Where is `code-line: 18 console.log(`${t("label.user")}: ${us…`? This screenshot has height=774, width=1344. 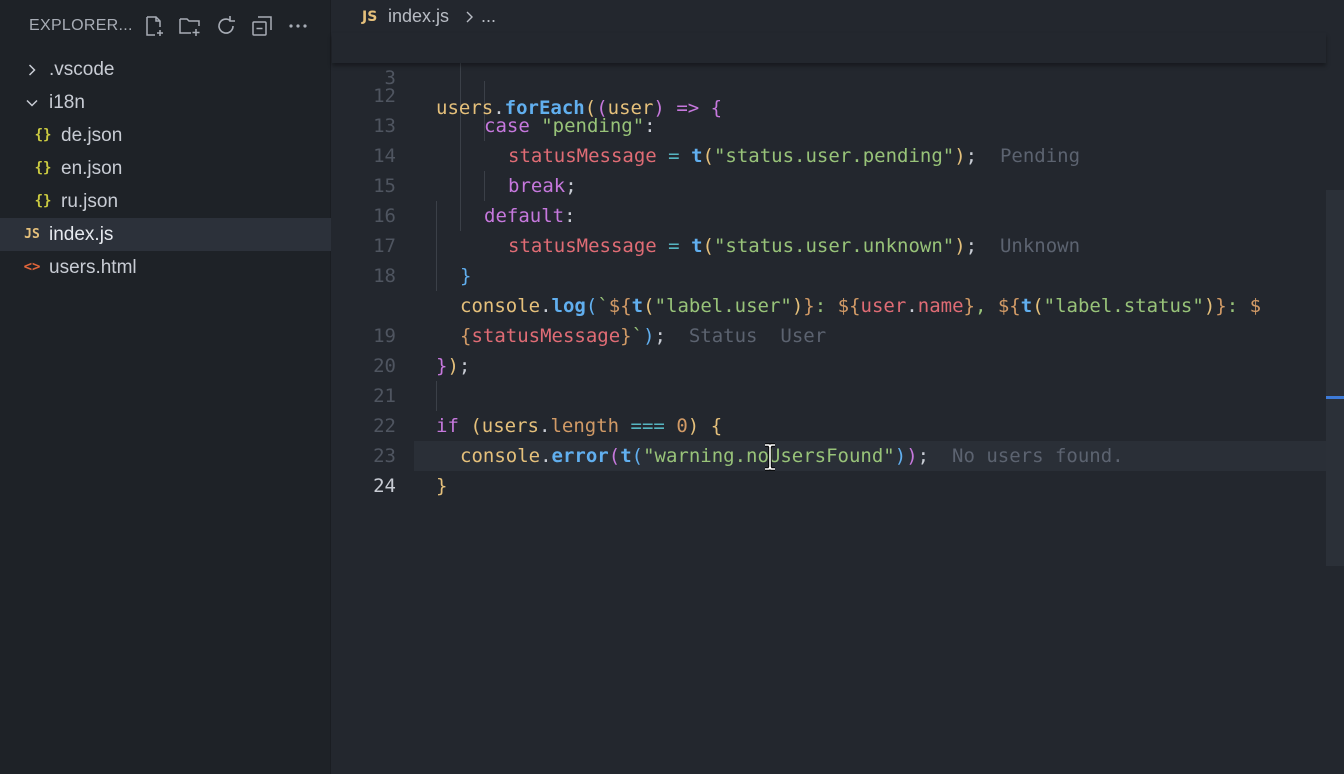 code-line: 18 console.log(`${t("label.user")}: ${us… is located at coordinates (829, 274).